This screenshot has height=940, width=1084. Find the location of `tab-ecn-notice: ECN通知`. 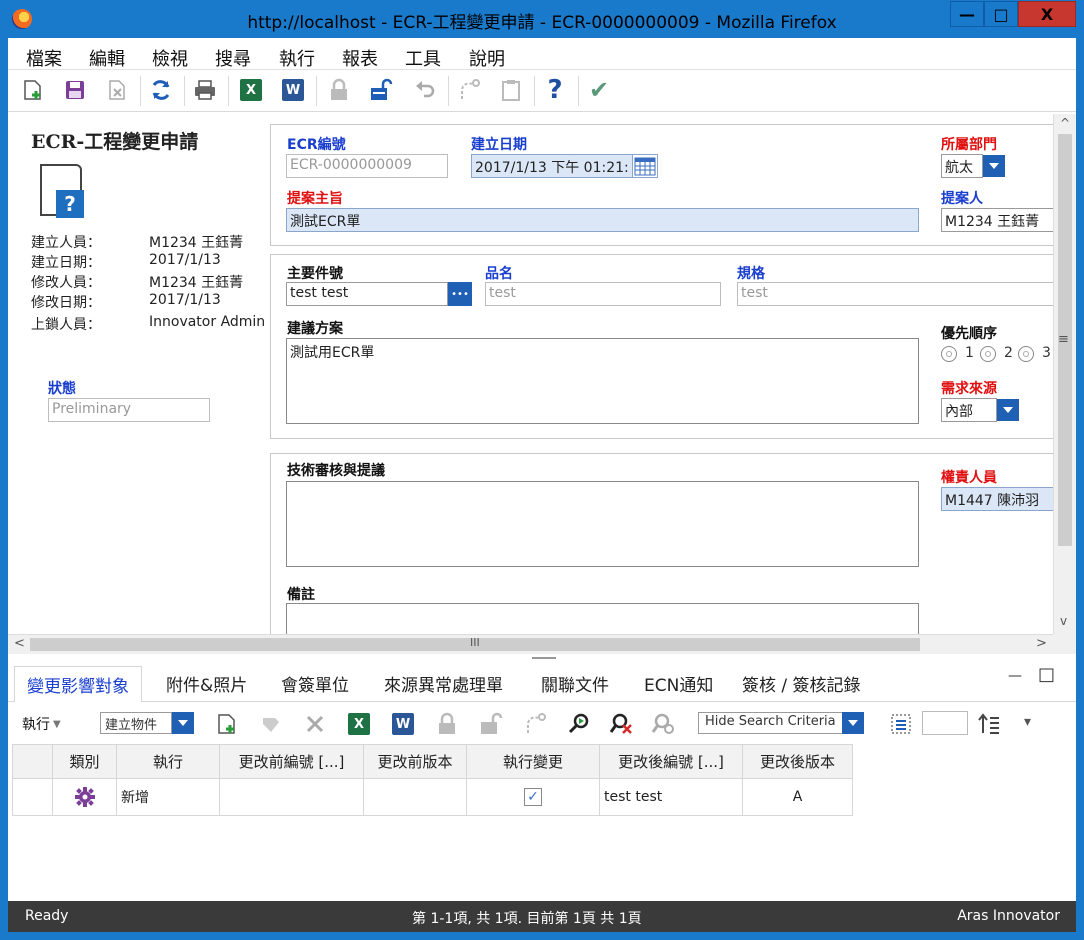

tab-ecn-notice: ECN通知 is located at coordinates (678, 683).